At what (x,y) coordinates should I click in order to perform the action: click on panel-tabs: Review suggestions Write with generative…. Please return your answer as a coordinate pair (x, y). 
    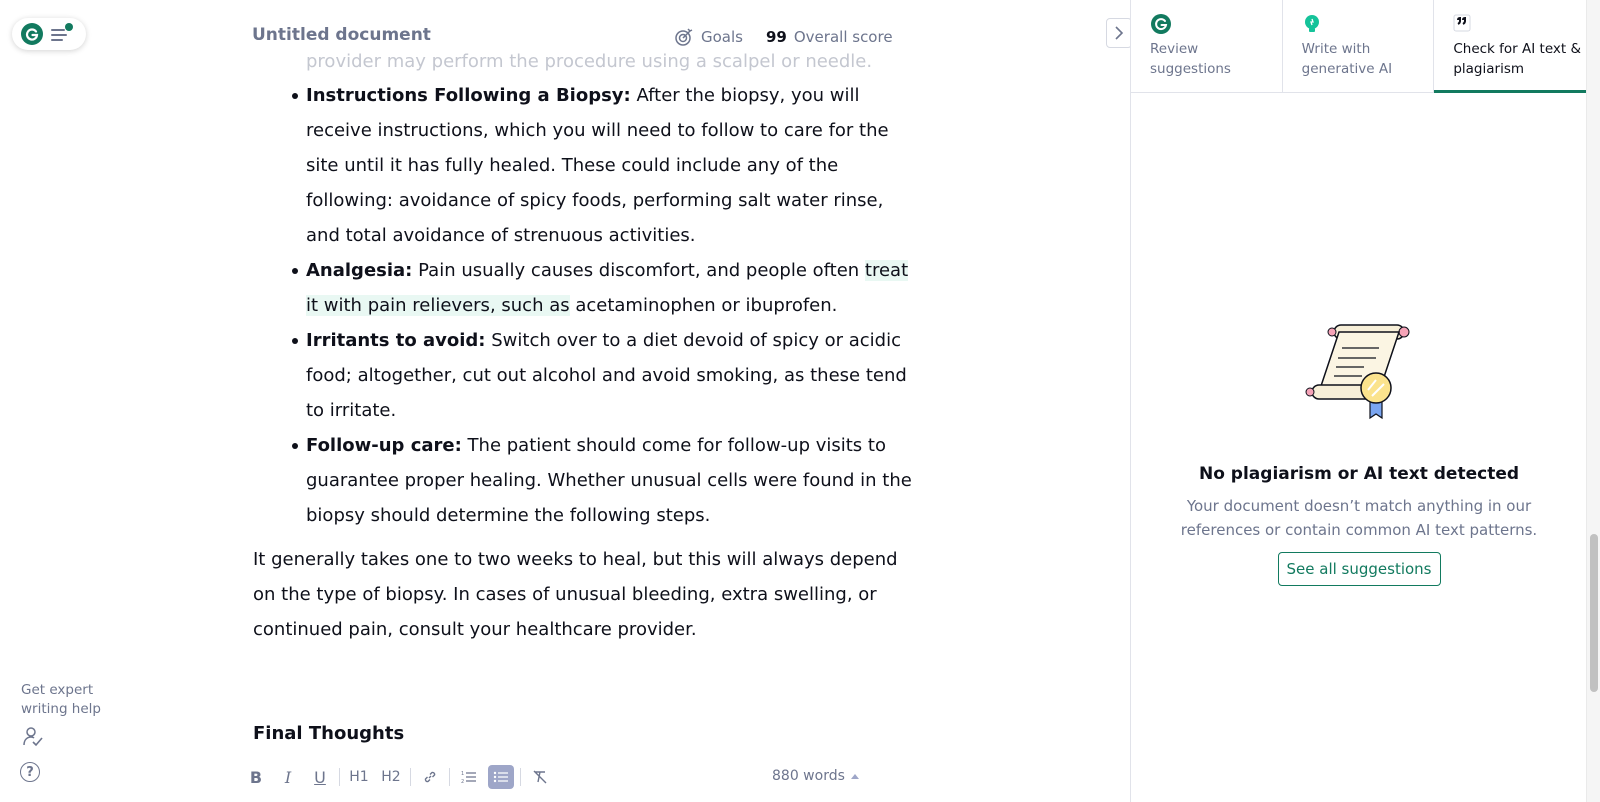
    Looking at the image, I should click on (1358, 46).